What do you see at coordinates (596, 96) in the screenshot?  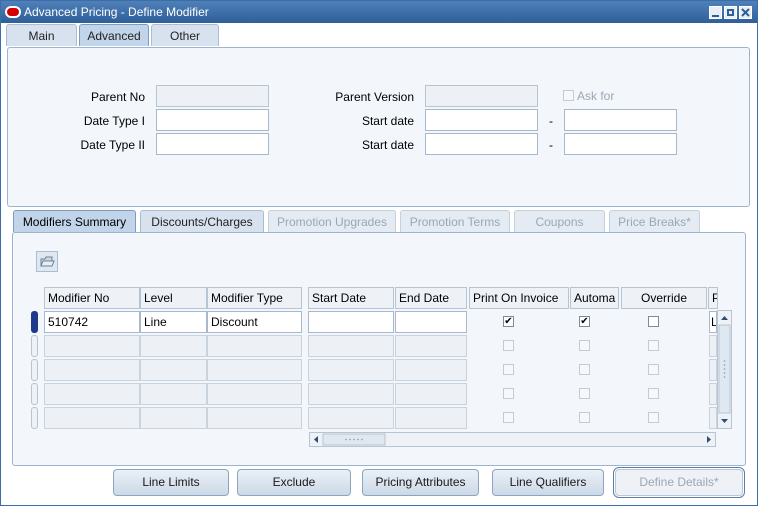 I see `ask-for-label: Ask for` at bounding box center [596, 96].